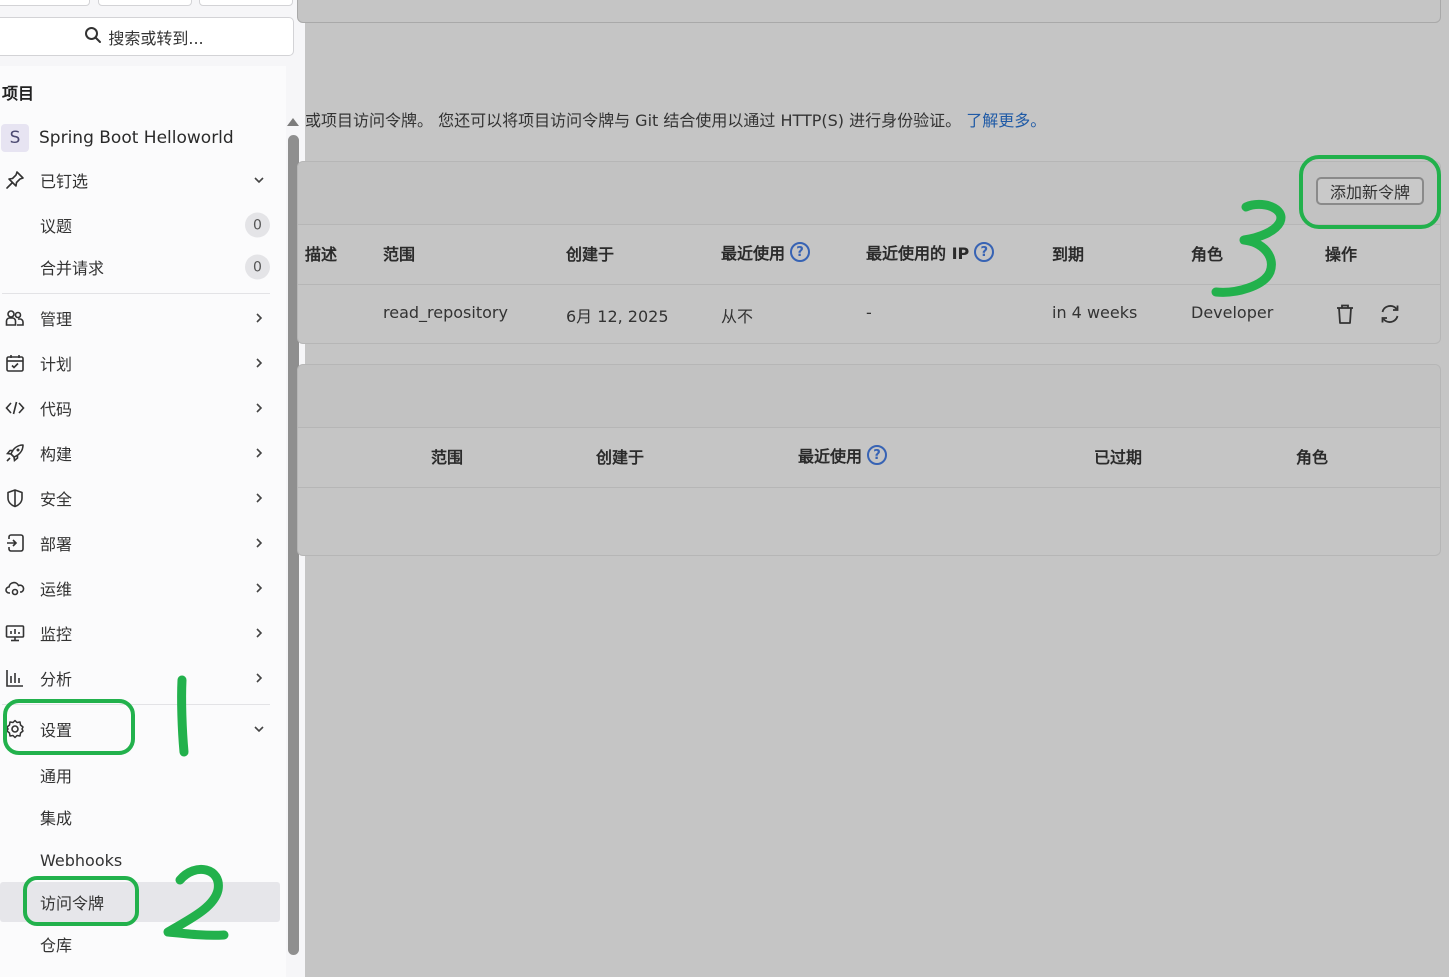 The width and height of the screenshot is (1449, 977). Describe the element at coordinates (869, 11) in the screenshot. I see `top-input` at that location.